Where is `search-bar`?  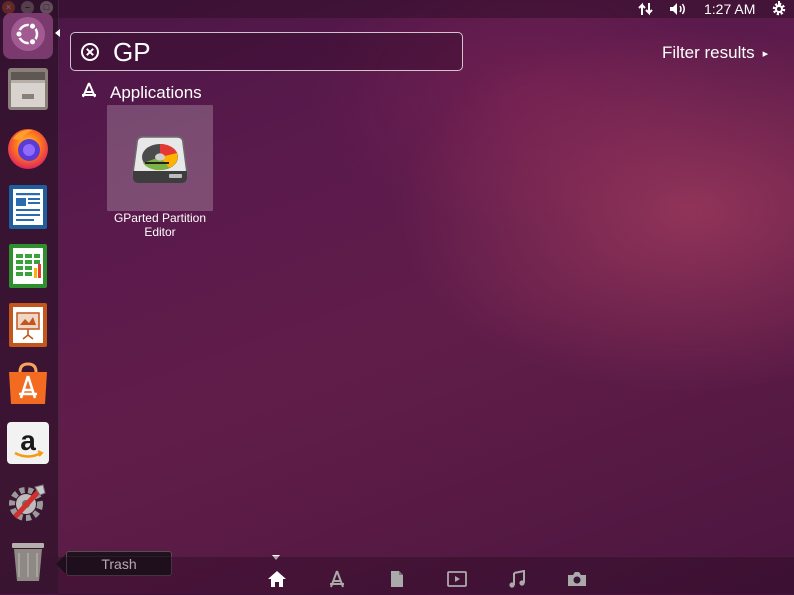
search-bar is located at coordinates (266, 51).